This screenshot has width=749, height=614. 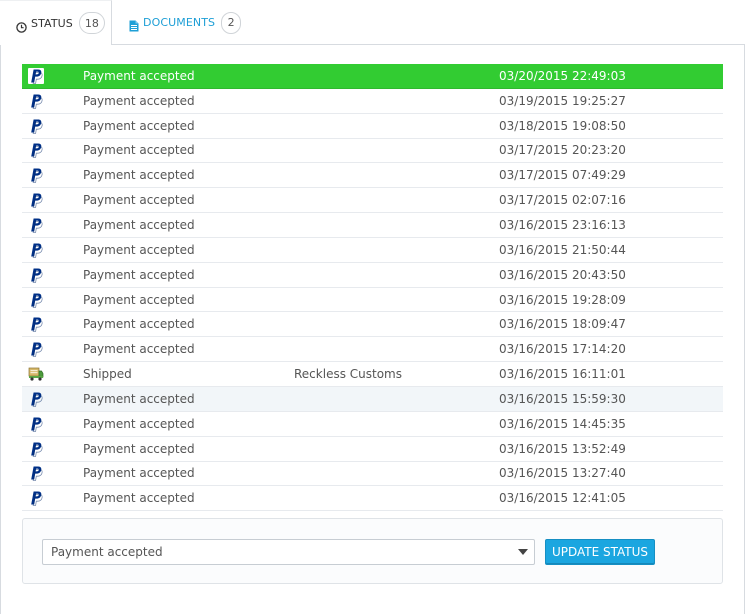 I want to click on history-row: Payment accepted 03/16/2015 21:50:44, so click(x=372, y=250).